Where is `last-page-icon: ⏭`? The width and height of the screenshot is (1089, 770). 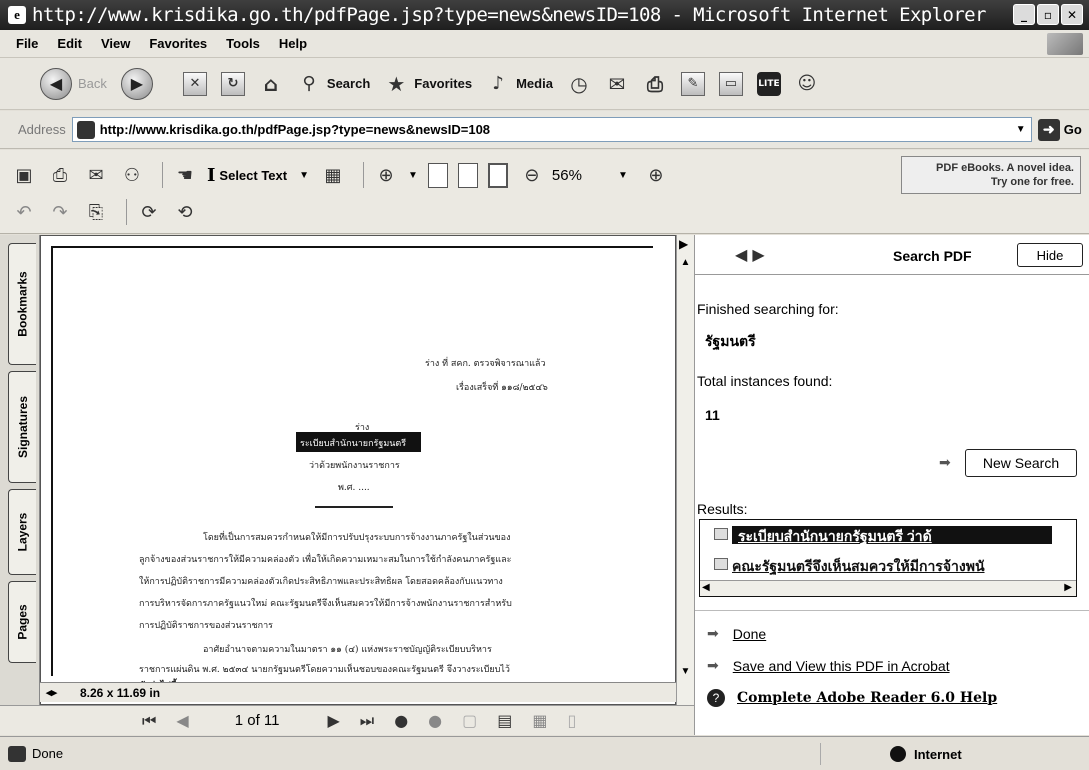 last-page-icon: ⏭ is located at coordinates (367, 721).